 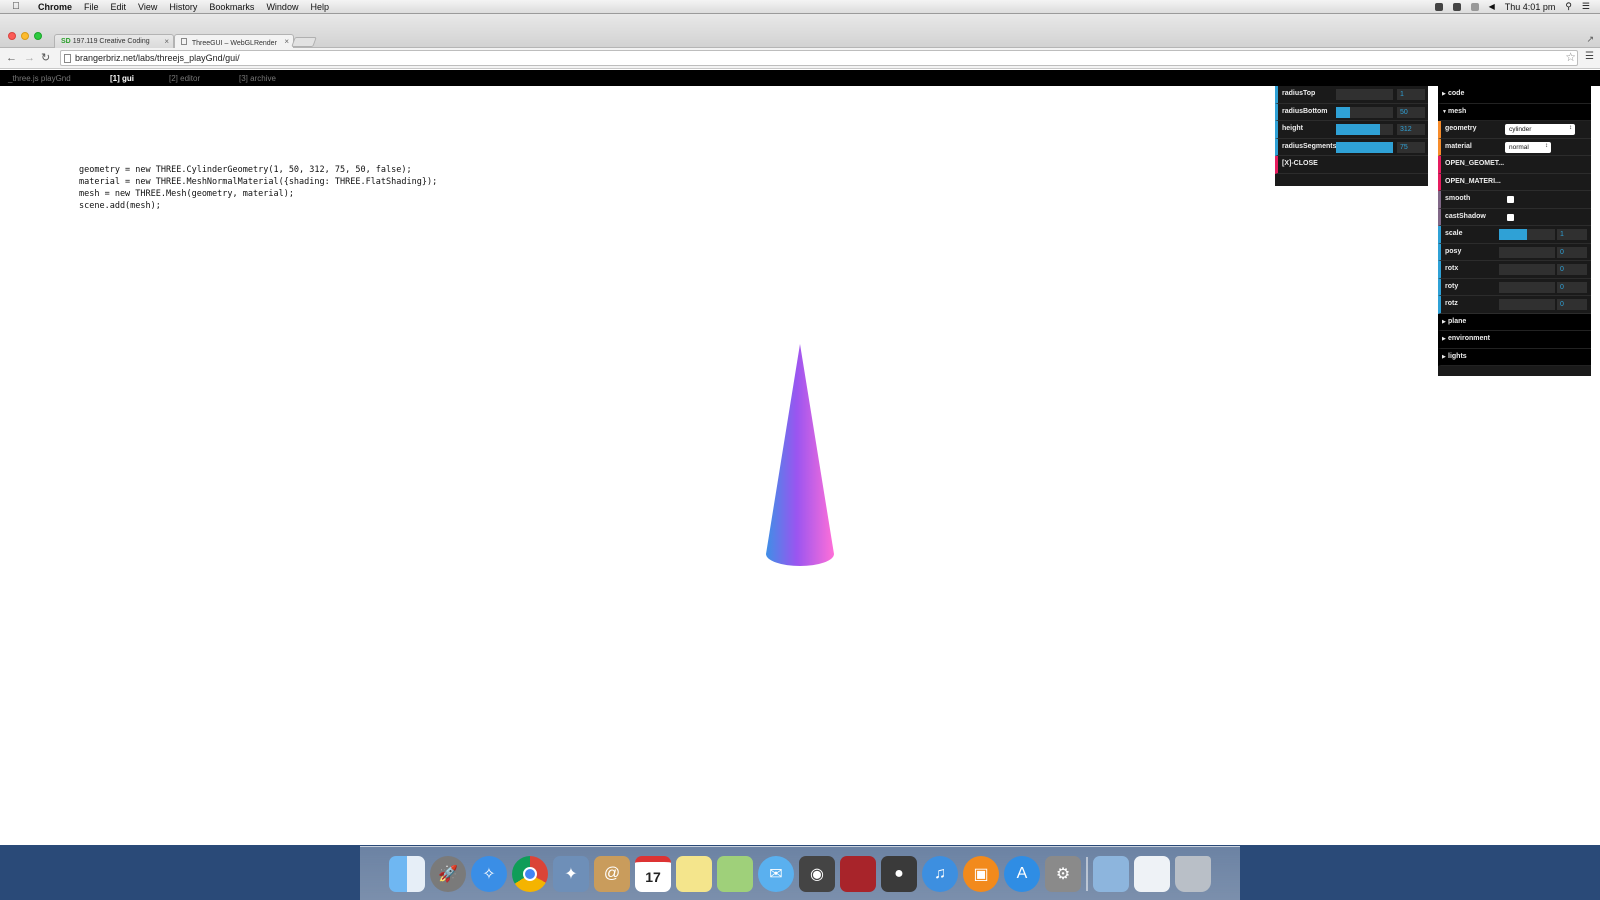 I want to click on control-label: roty, so click(x=1452, y=286).